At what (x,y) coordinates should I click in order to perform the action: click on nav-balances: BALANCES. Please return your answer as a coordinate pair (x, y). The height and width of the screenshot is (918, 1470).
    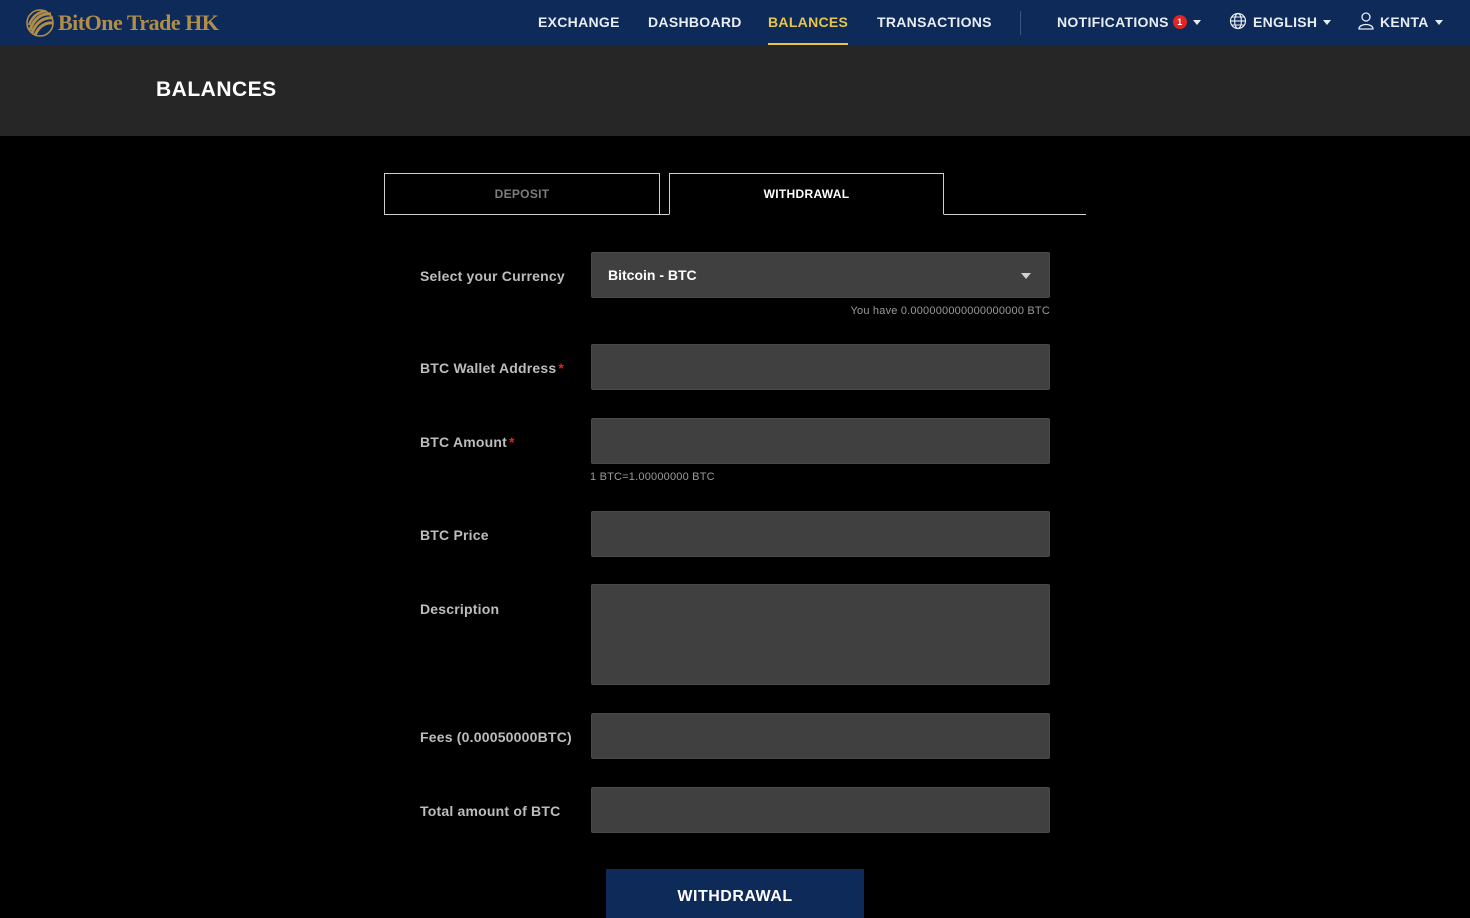
    Looking at the image, I should click on (808, 22).